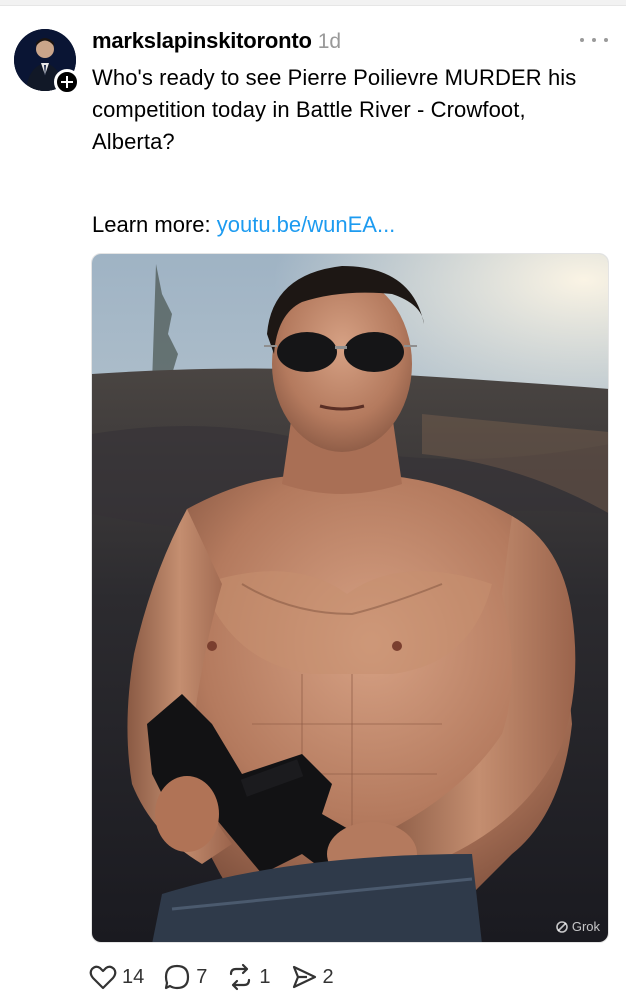 This screenshot has width=626, height=1000. Describe the element at coordinates (585, 926) in the screenshot. I see `watermark-label: Grok` at that location.